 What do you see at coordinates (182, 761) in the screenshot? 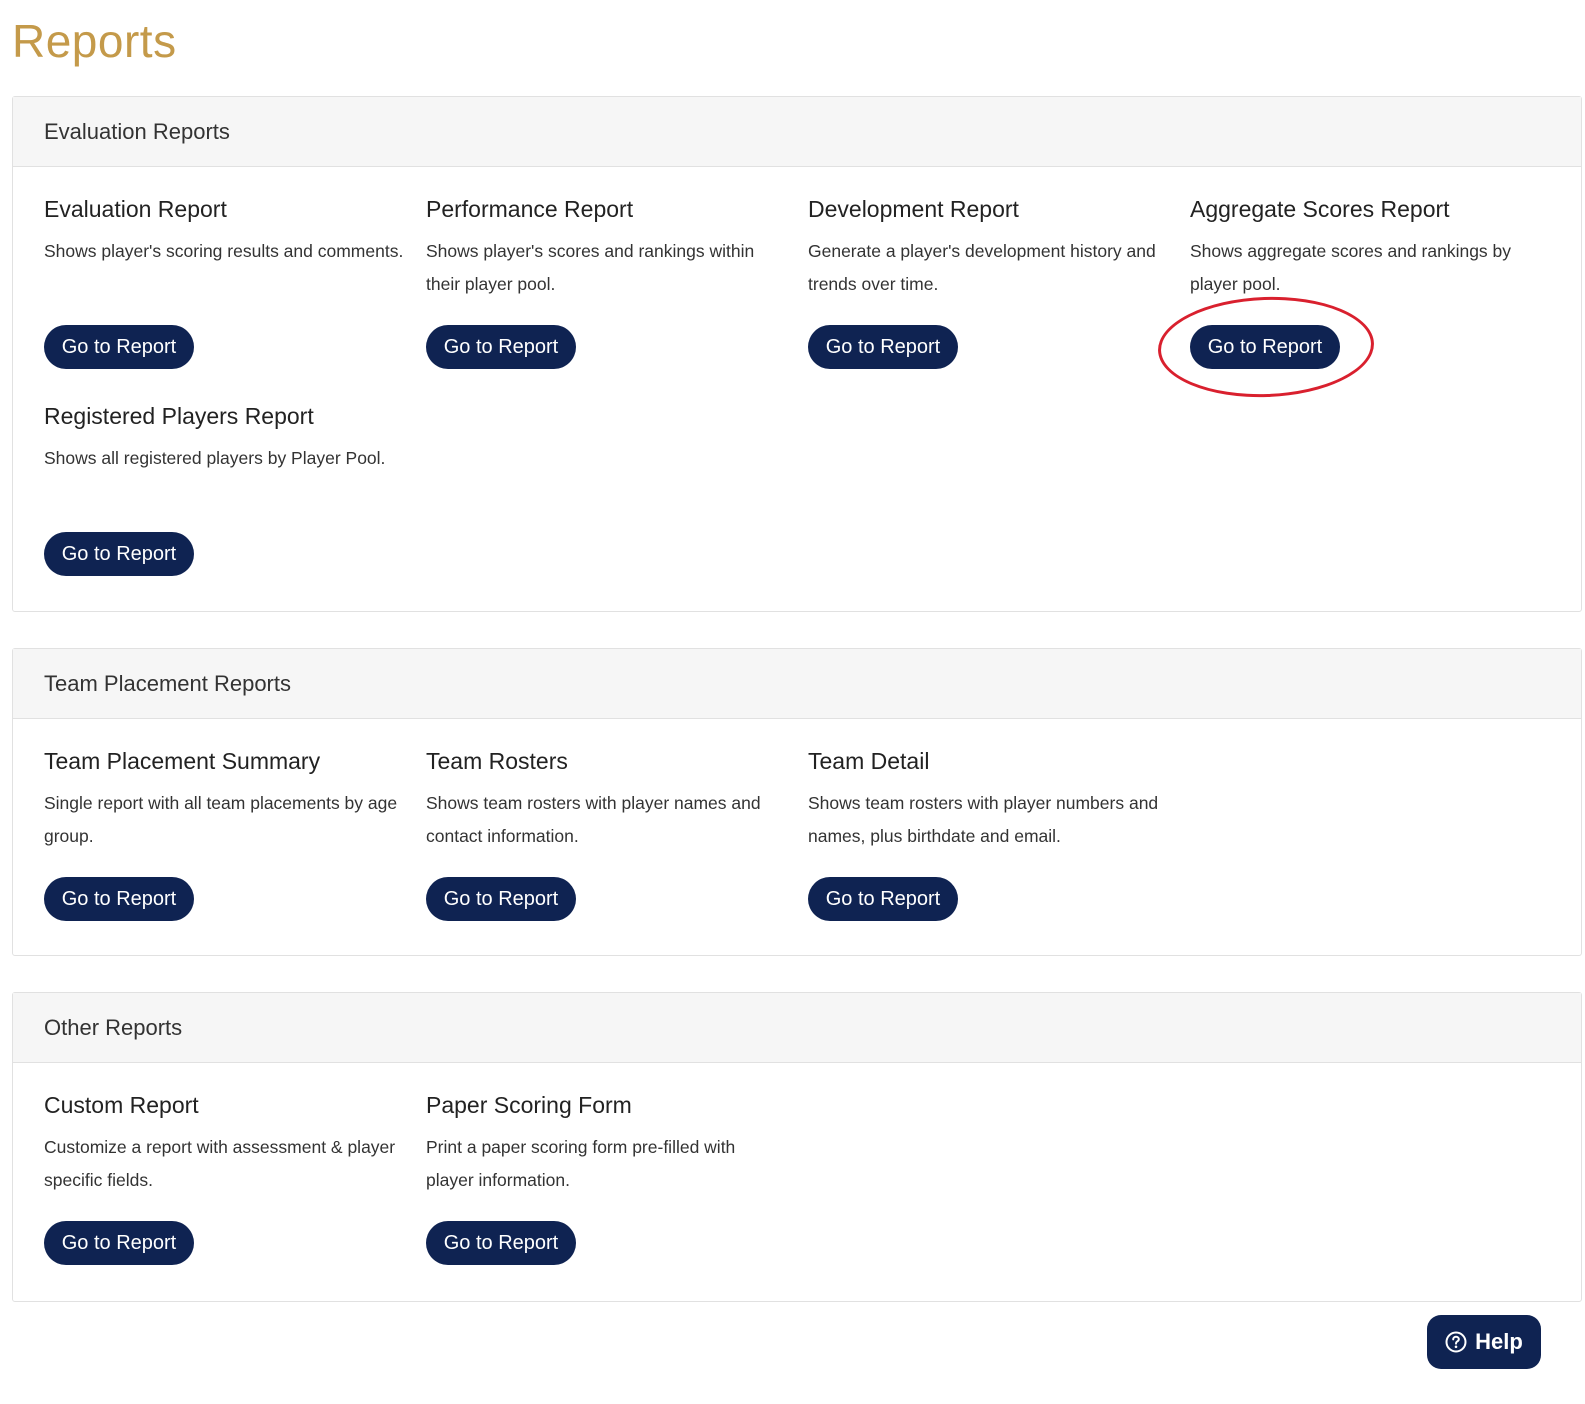
I see `report-title: Team Placement Summary` at bounding box center [182, 761].